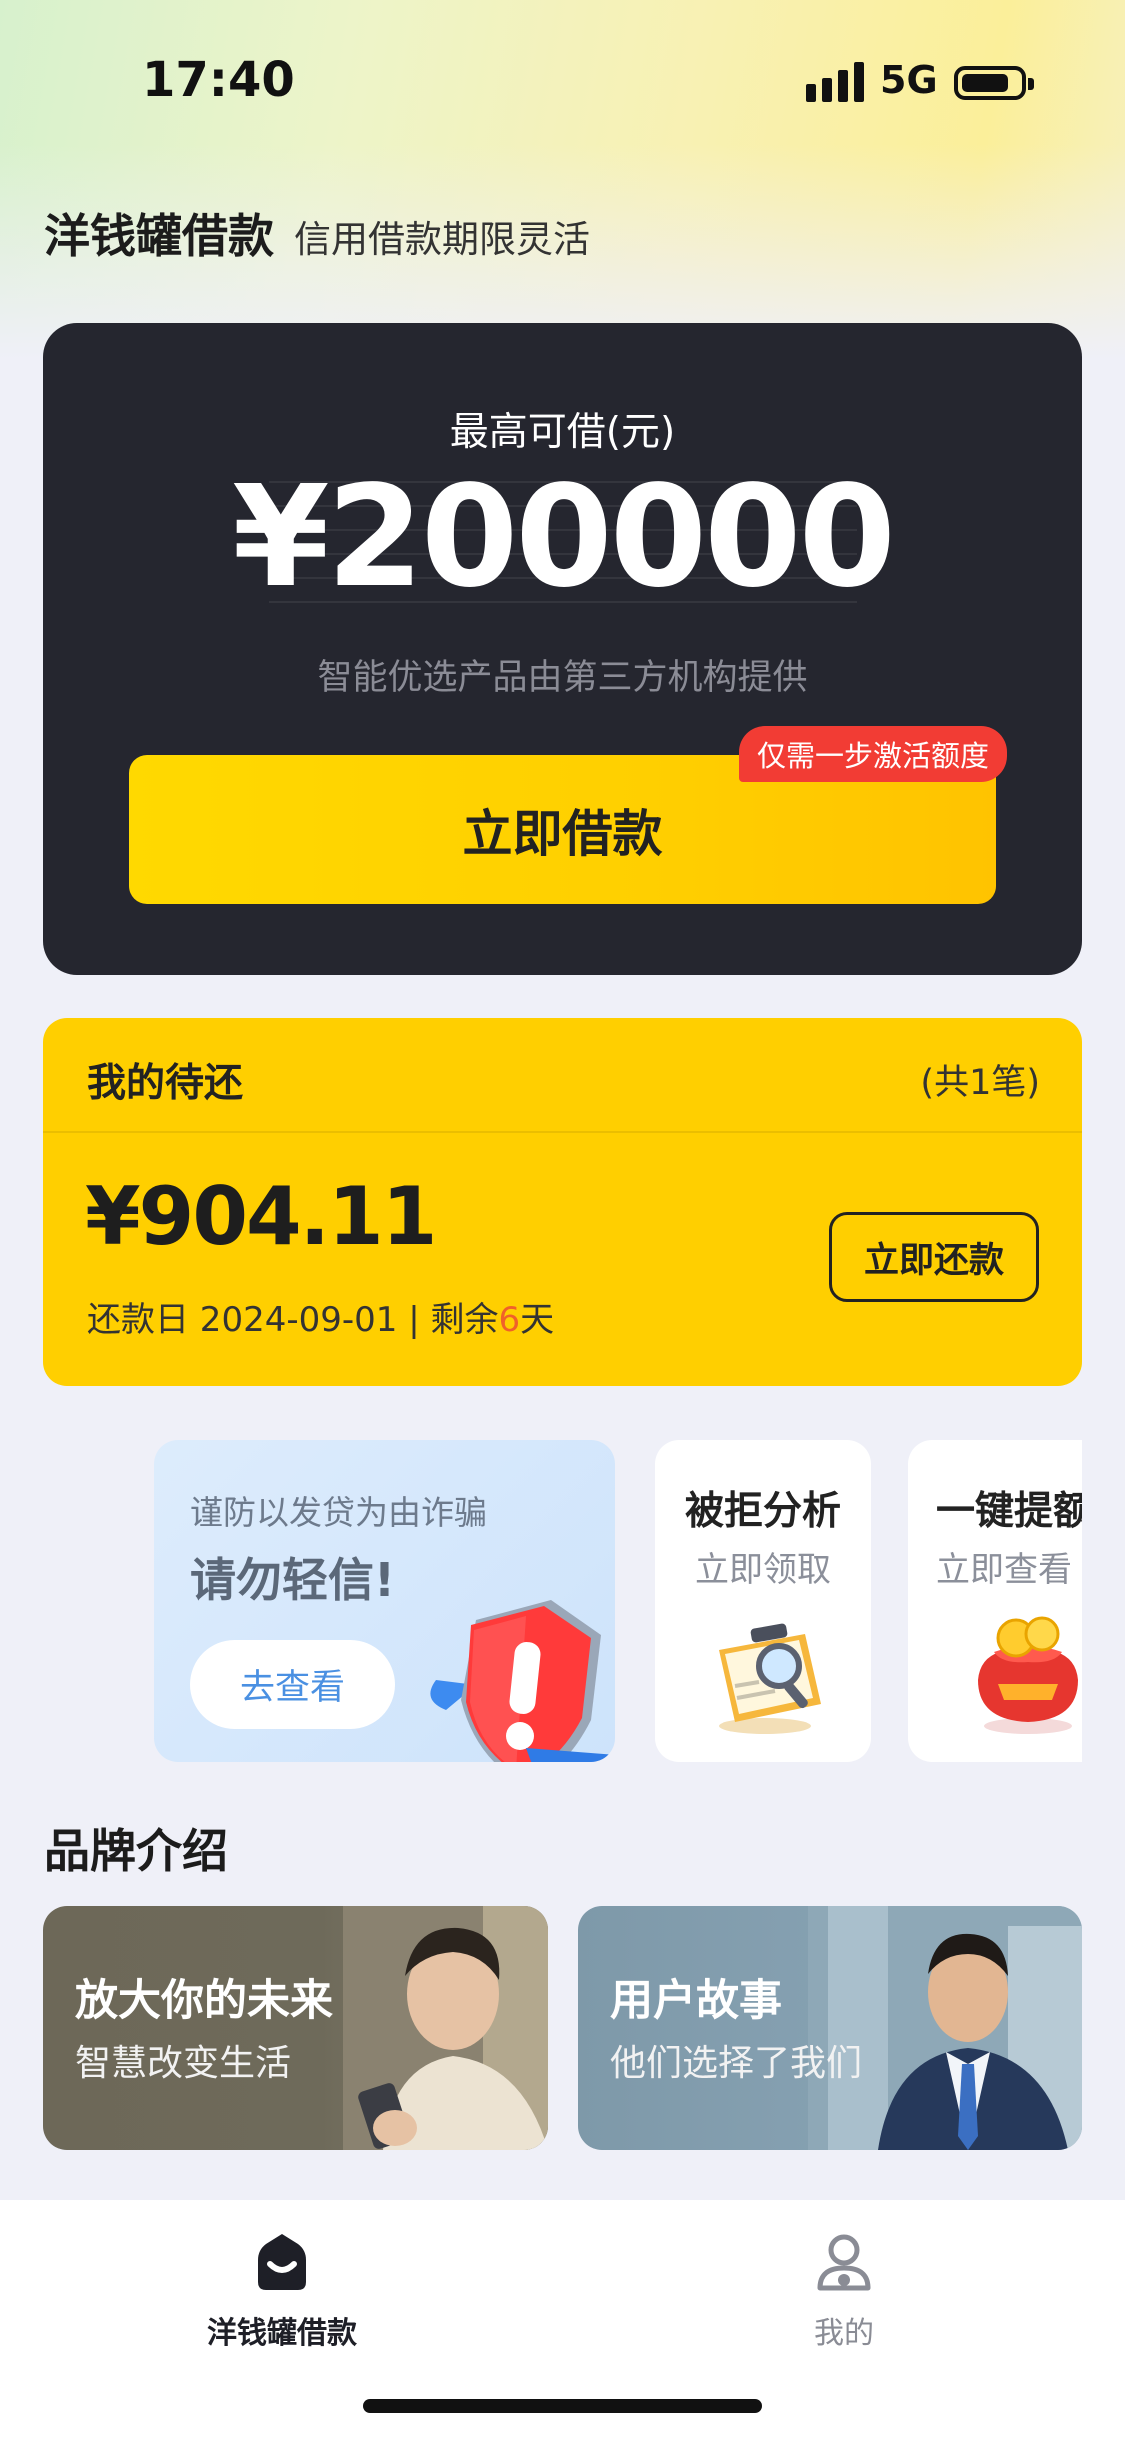  What do you see at coordinates (282, 2262) in the screenshot?
I see `home-icon` at bounding box center [282, 2262].